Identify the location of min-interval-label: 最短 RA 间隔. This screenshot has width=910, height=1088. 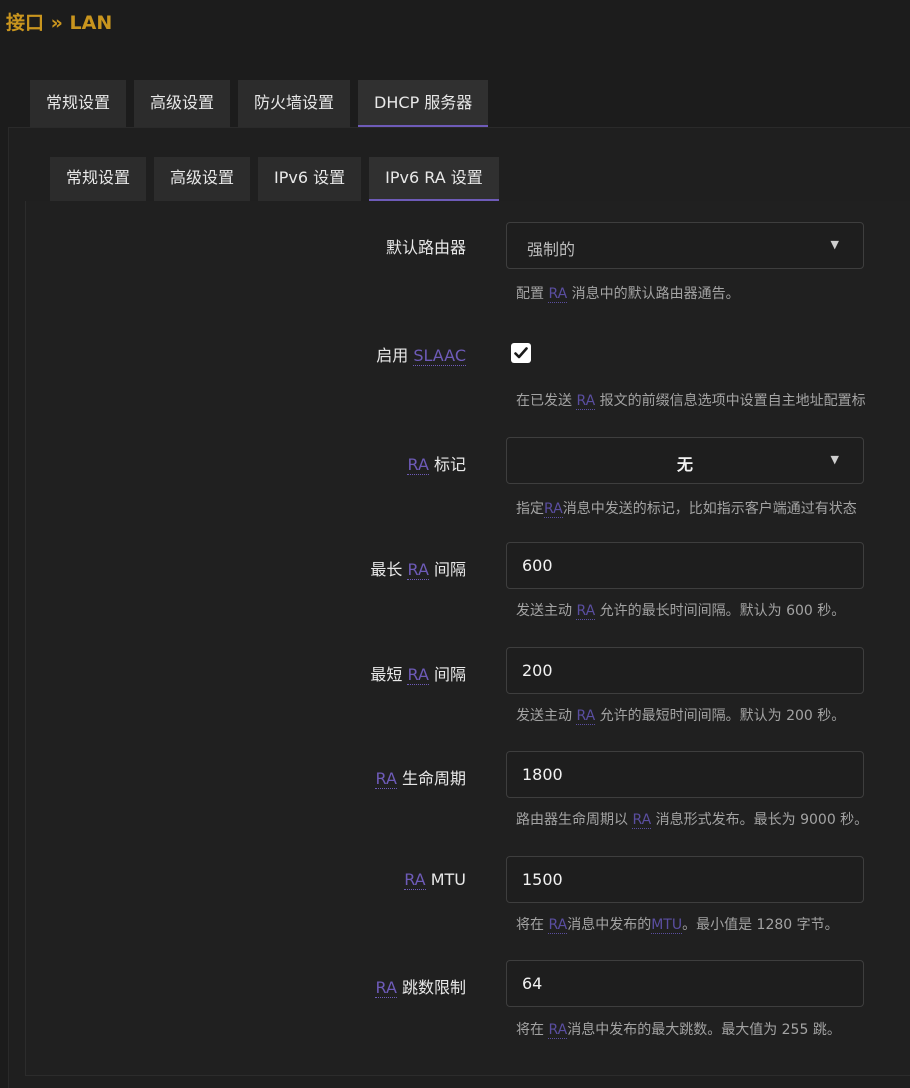
(418, 673).